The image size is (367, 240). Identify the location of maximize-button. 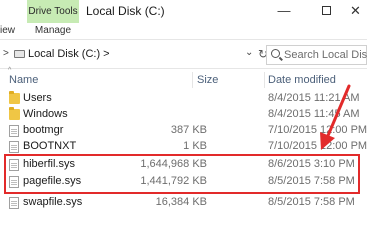
(326, 11).